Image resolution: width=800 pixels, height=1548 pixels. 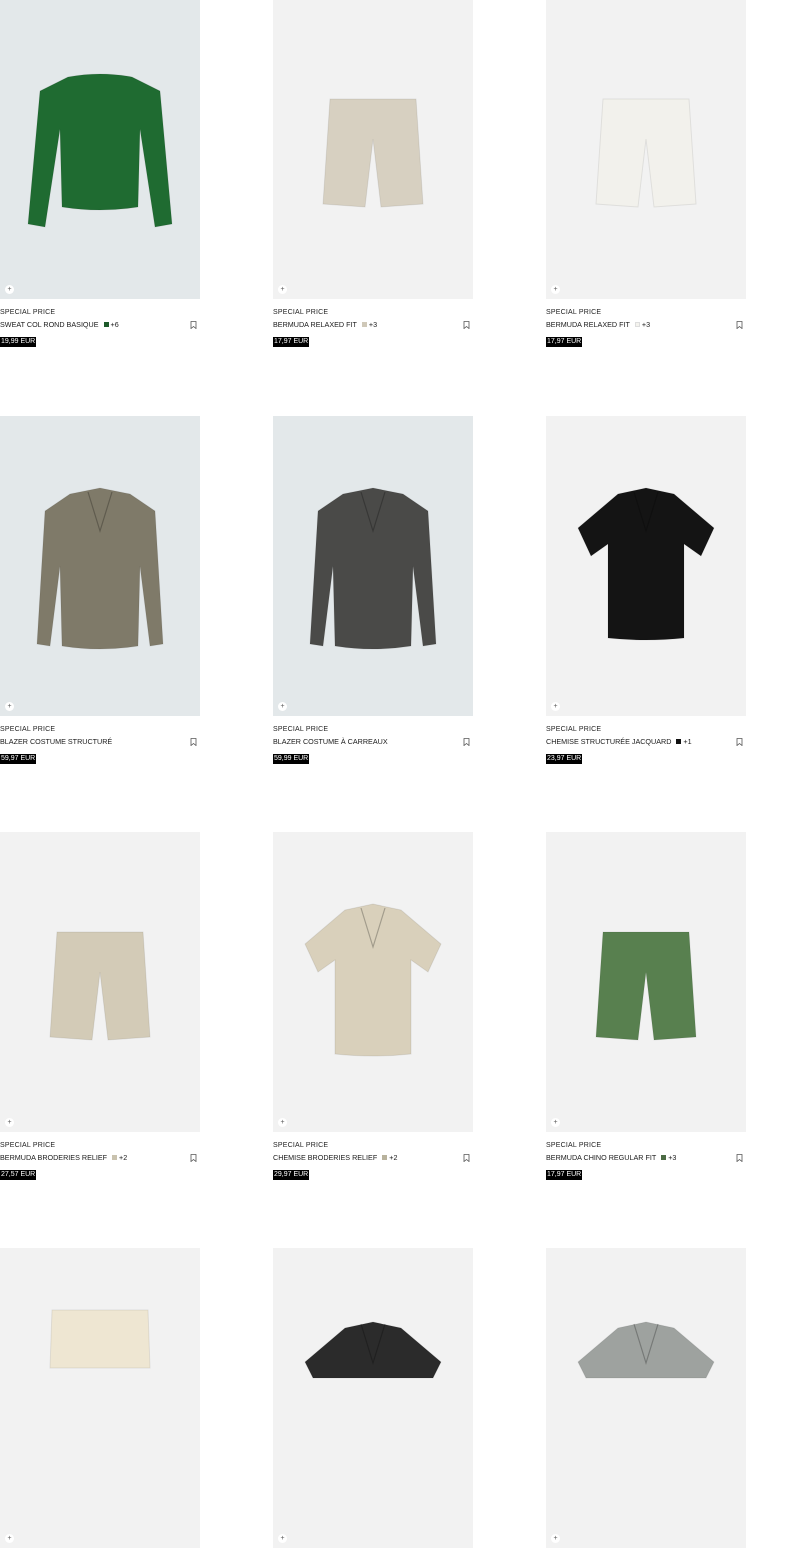 I want to click on product-name-row: BLAZER COSTUME STRUCTURÉ, so click(x=100, y=742).